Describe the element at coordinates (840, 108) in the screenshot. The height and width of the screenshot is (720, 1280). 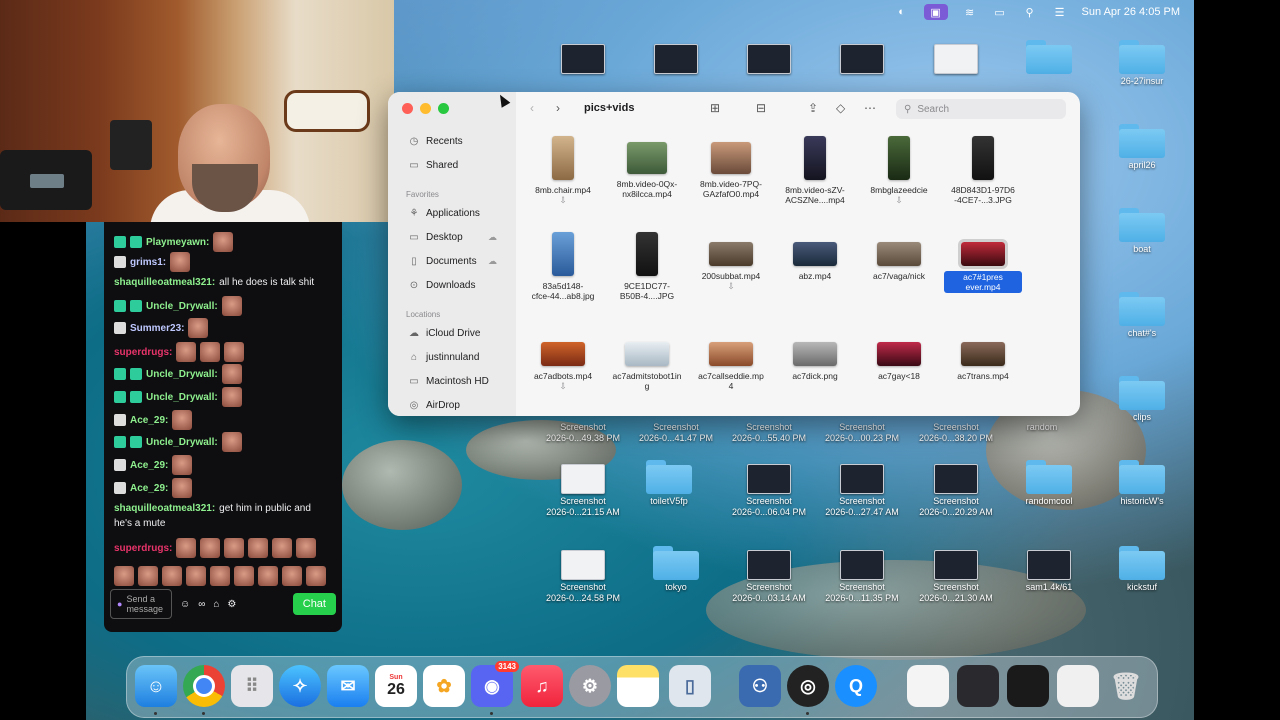
I see `tag-icon: ◇` at that location.